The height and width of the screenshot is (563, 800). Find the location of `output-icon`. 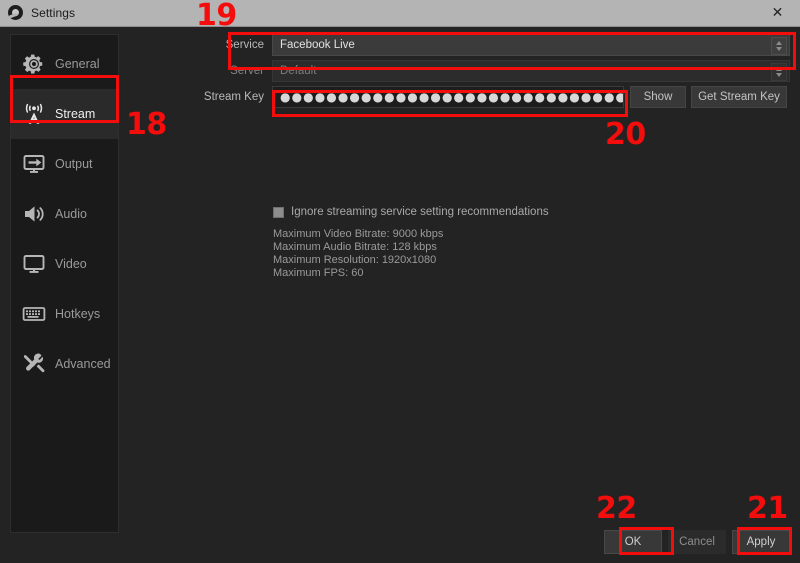

output-icon is located at coordinates (34, 164).